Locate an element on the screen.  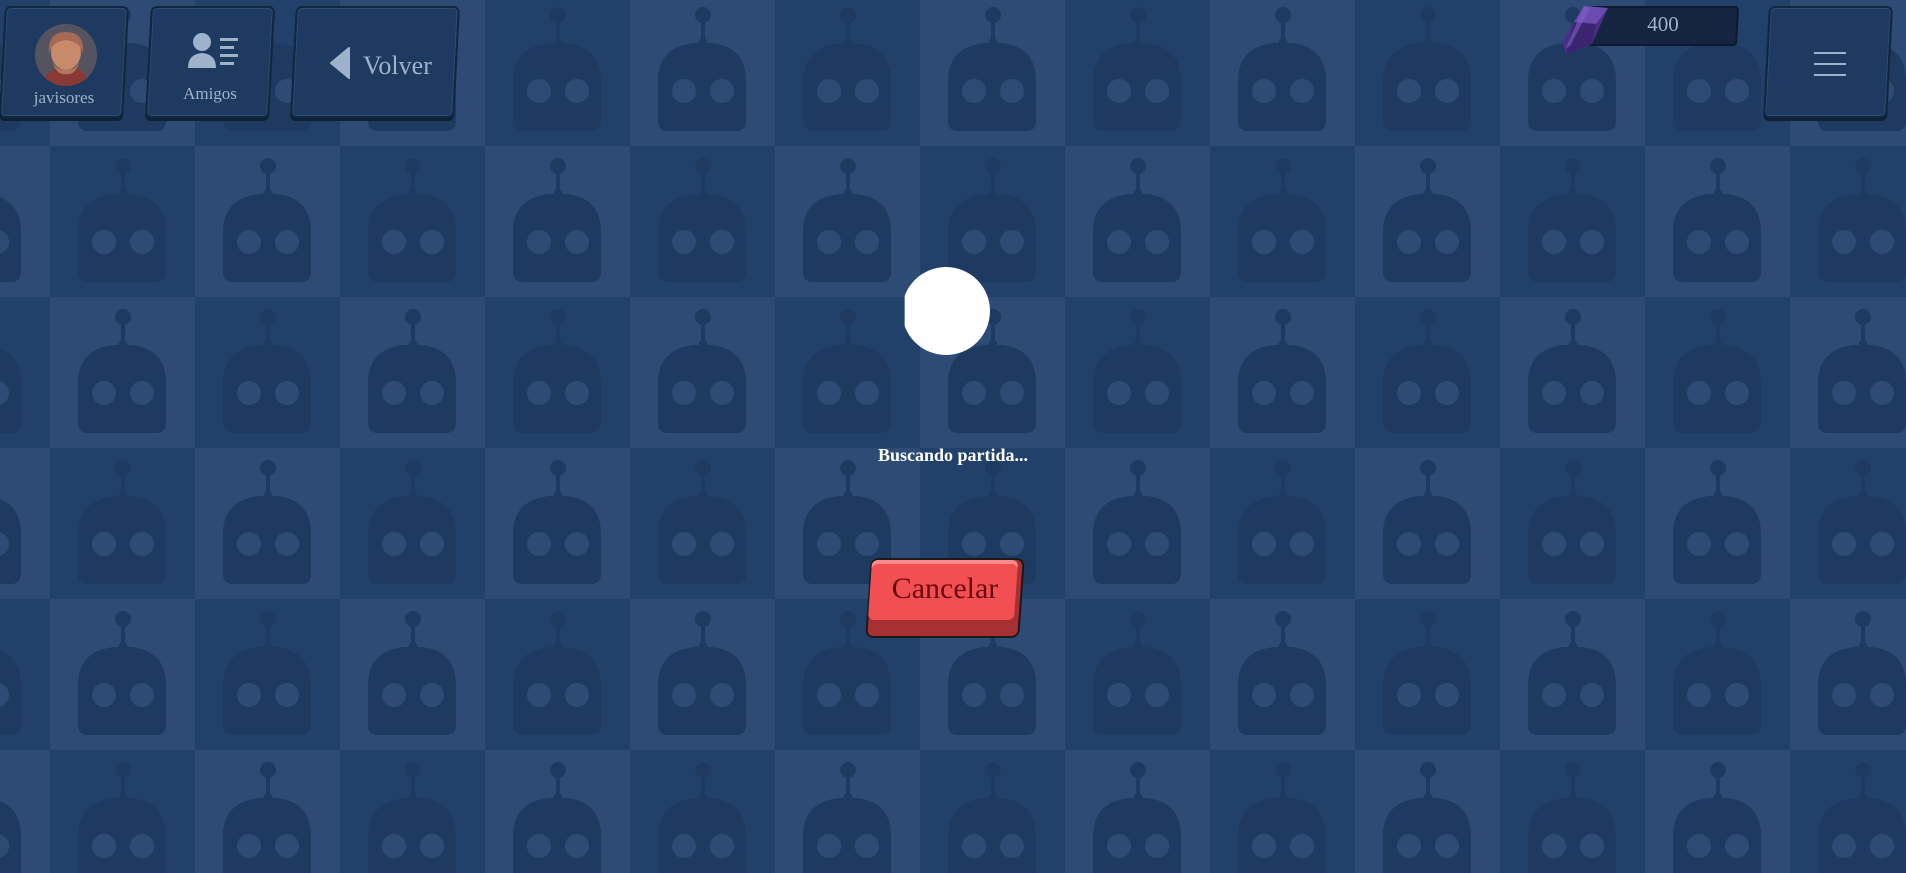
menu-button is located at coordinates (1828, 62).